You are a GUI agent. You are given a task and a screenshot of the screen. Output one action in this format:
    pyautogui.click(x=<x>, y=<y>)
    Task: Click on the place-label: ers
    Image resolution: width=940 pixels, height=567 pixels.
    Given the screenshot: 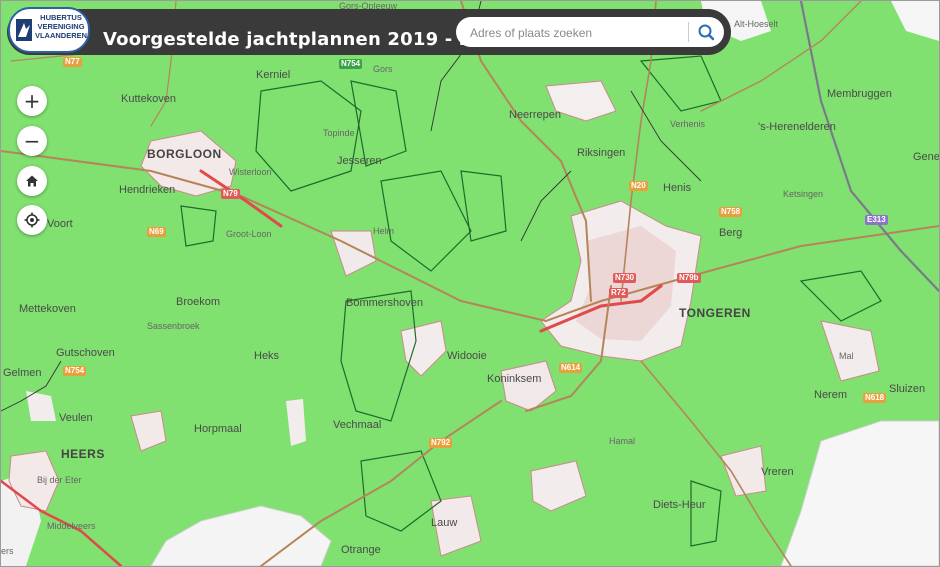 What is the action you would take?
    pyautogui.click(x=7, y=551)
    